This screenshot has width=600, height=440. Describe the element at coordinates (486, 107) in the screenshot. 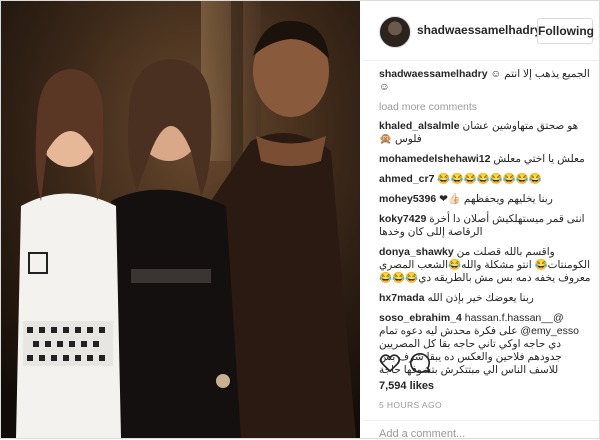

I see `load-more-comments-link: load more comments` at that location.